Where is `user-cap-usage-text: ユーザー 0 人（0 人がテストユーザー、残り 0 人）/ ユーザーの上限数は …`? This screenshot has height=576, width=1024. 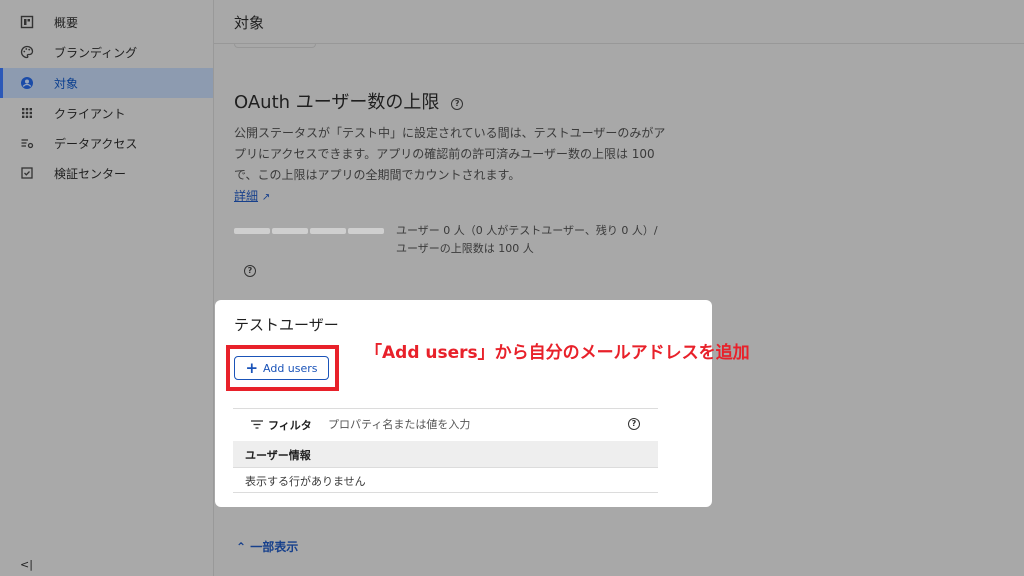 user-cap-usage-text: ユーザー 0 人（0 人がテストユーザー、残り 0 人）/ ユーザーの上限数は … is located at coordinates (527, 239).